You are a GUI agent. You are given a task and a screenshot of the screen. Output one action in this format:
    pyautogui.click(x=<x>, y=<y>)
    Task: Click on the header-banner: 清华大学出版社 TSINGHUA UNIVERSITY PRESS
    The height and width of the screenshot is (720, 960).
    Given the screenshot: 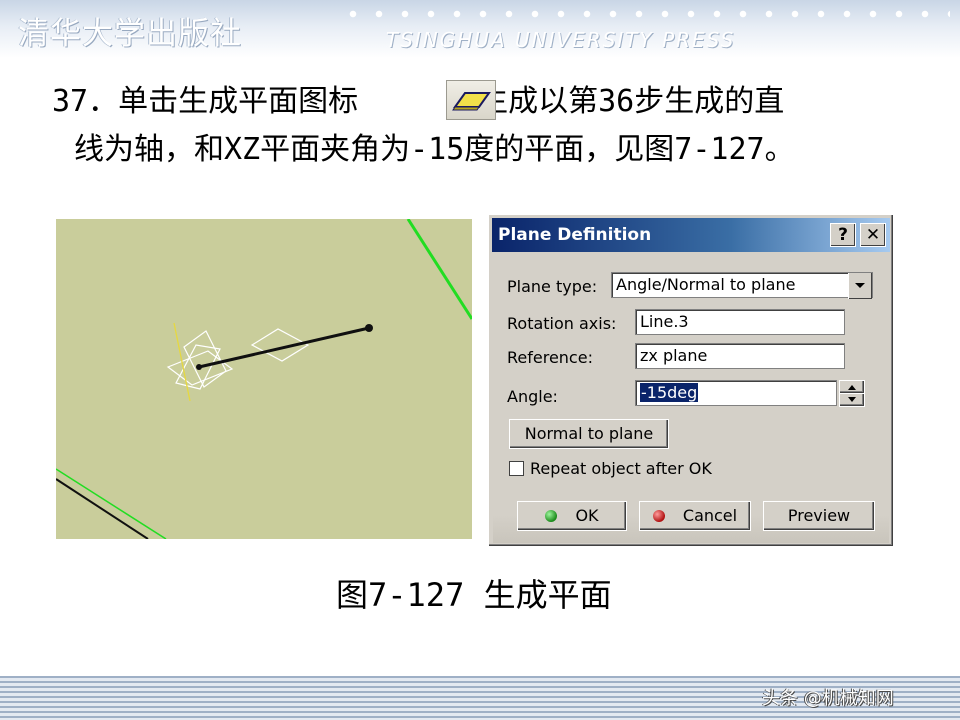 What is the action you would take?
    pyautogui.click(x=480, y=29)
    